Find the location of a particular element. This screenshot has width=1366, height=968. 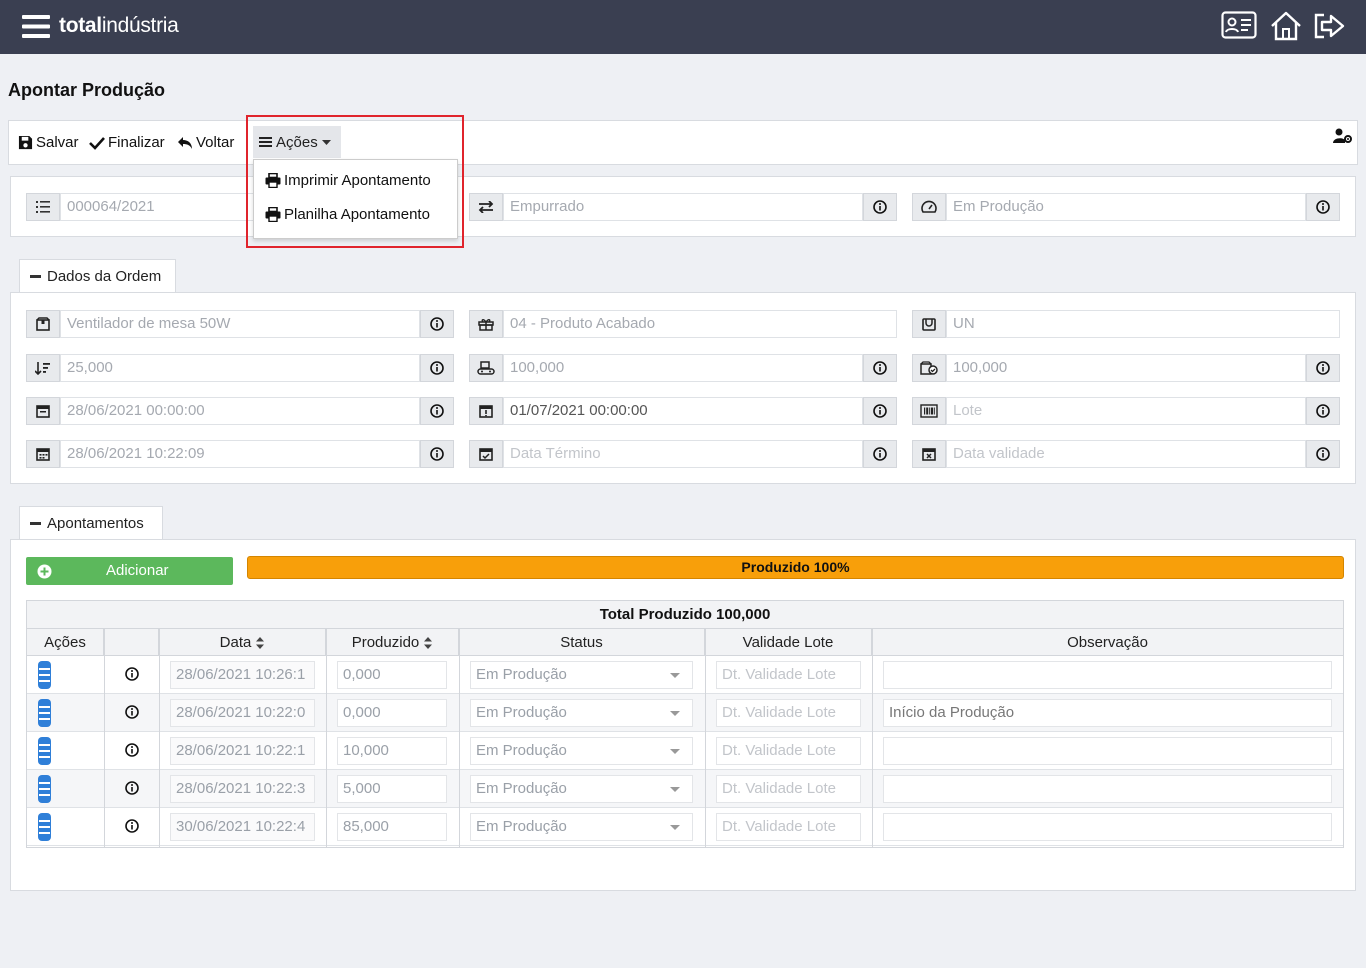

row-note: Início da Produção is located at coordinates (1107, 713).